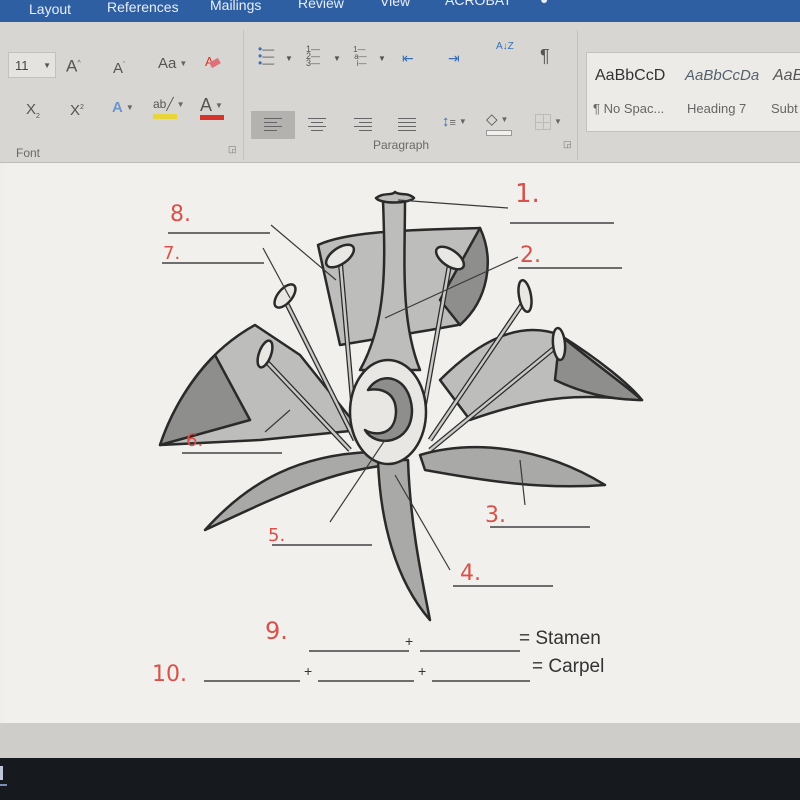  What do you see at coordinates (3, 785) in the screenshot?
I see `taskbar-active-indicator` at bounding box center [3, 785].